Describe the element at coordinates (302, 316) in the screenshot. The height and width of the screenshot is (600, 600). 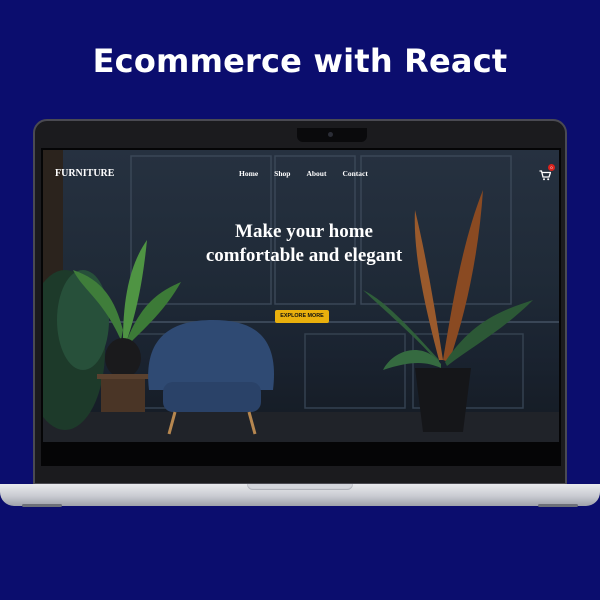
I see `explore-more-button: EXPLORE MORE` at that location.